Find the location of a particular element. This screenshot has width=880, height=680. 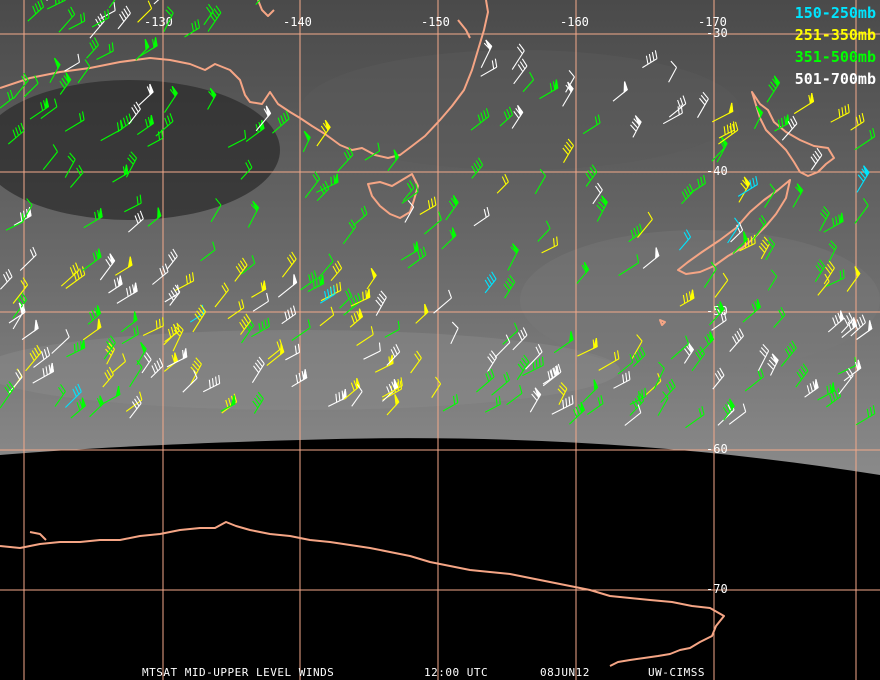

valid-date: 08JUN12 is located at coordinates (565, 672).